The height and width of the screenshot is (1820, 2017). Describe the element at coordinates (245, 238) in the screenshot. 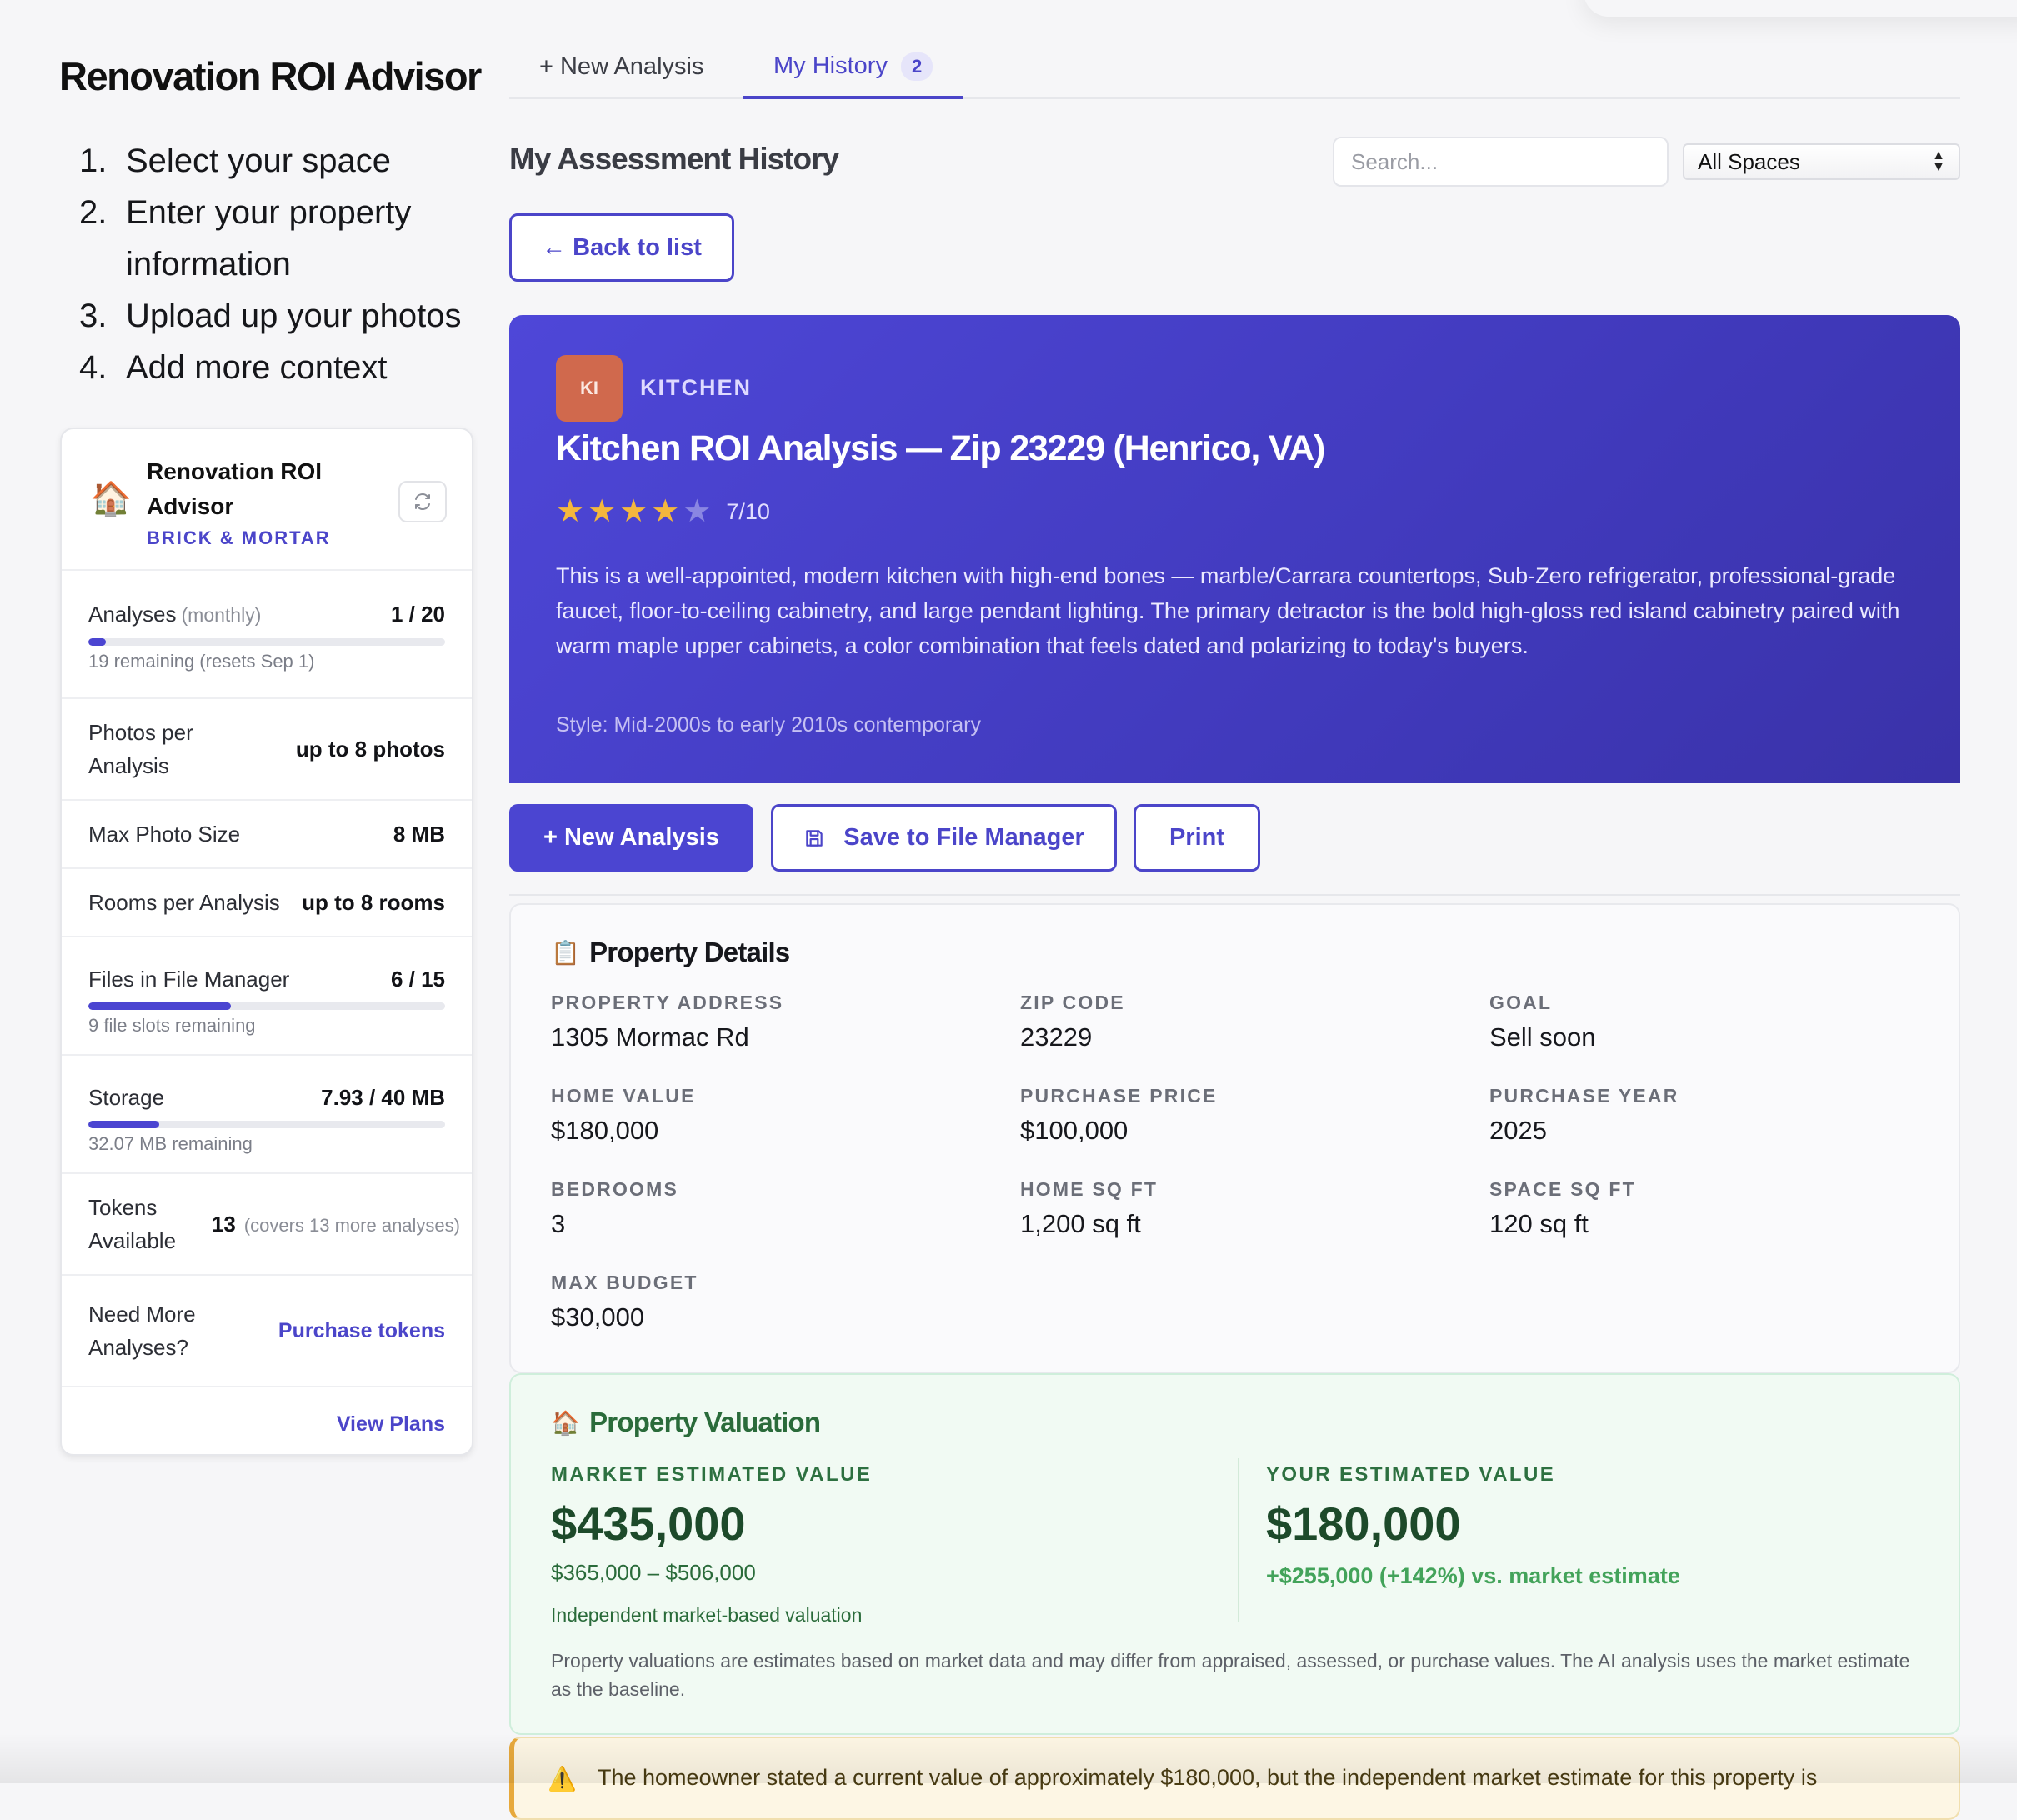

I see `step-item: 2. Enter your property information` at that location.